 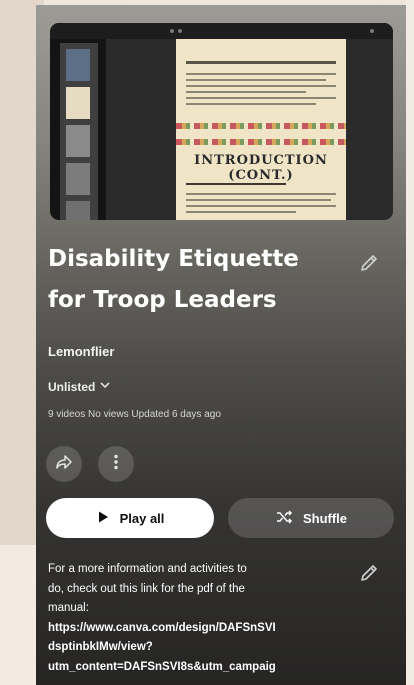 I want to click on background-right, so click(x=409, y=342).